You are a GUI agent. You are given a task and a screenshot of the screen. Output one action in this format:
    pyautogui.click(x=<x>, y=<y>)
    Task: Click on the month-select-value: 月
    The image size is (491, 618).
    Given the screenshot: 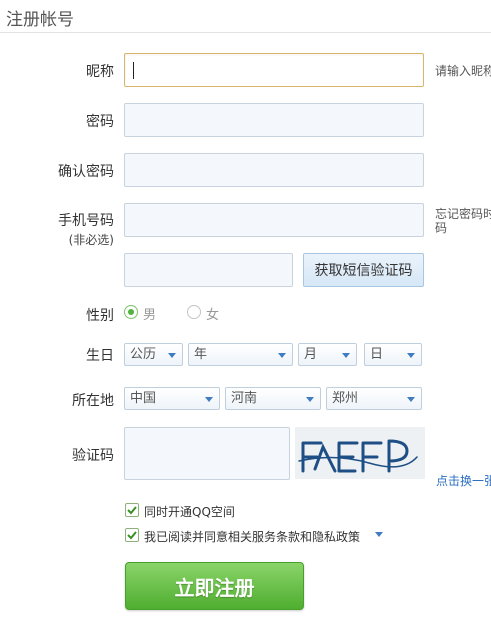 What is the action you would take?
    pyautogui.click(x=311, y=354)
    